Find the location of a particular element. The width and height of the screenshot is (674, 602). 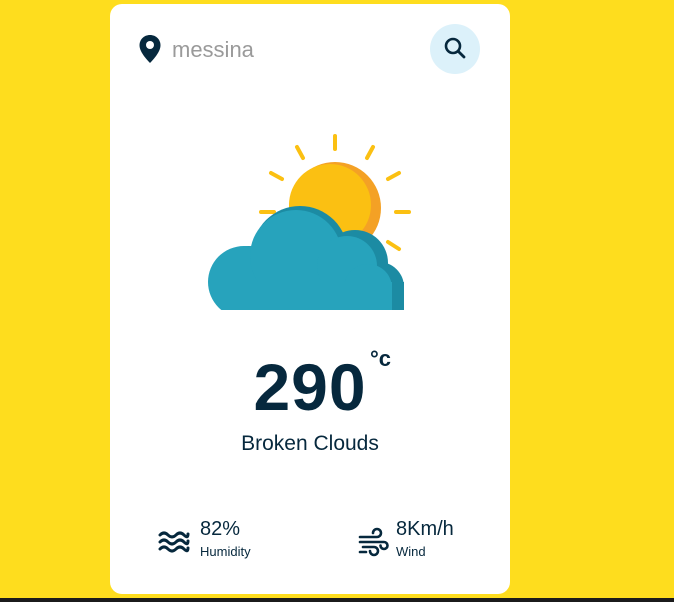

wind-icon is located at coordinates (374, 542).